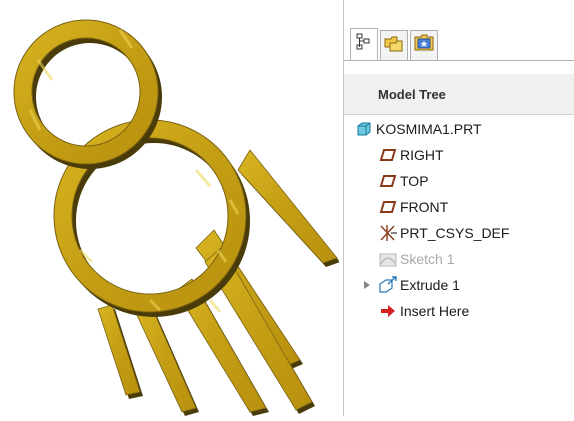 The image size is (574, 421). I want to click on insert-arrow-icon, so click(388, 311).